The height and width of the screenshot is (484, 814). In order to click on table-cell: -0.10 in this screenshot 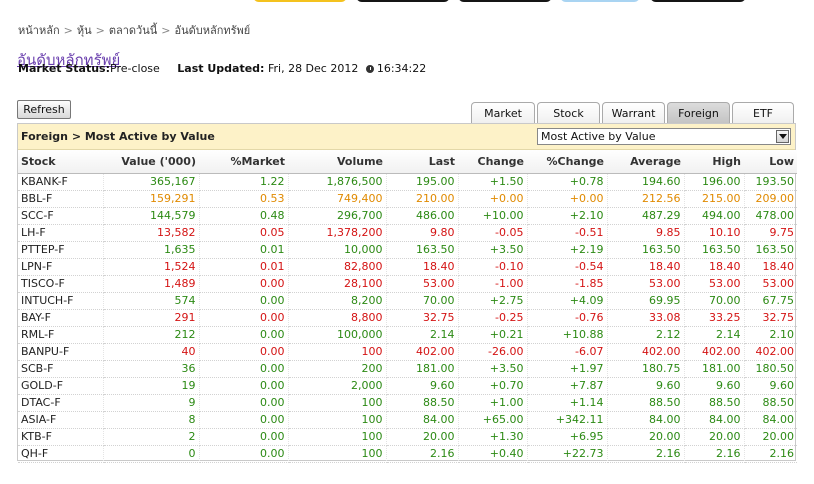, I will do `click(493, 267)`.